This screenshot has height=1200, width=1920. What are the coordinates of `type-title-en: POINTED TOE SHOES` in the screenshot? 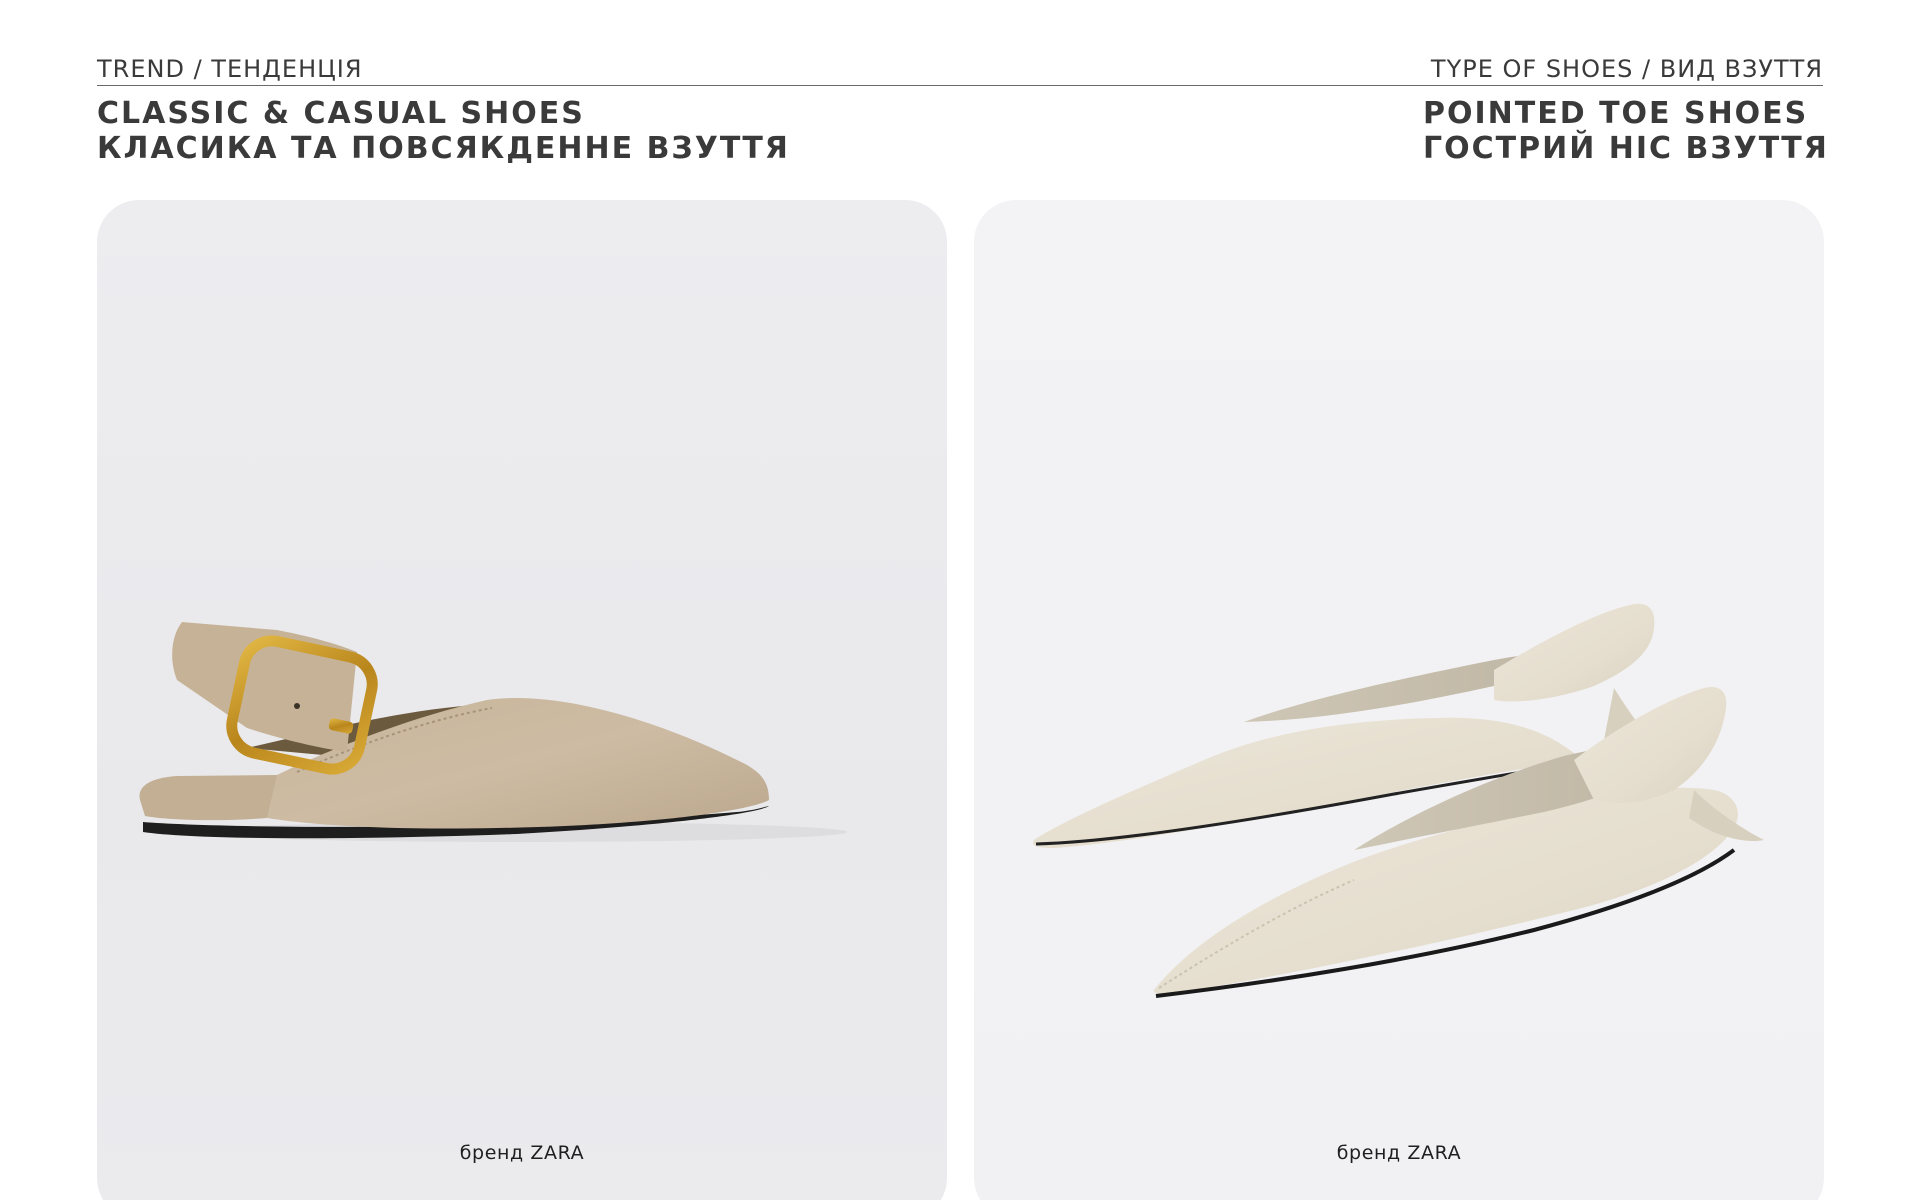 It's located at (1616, 113).